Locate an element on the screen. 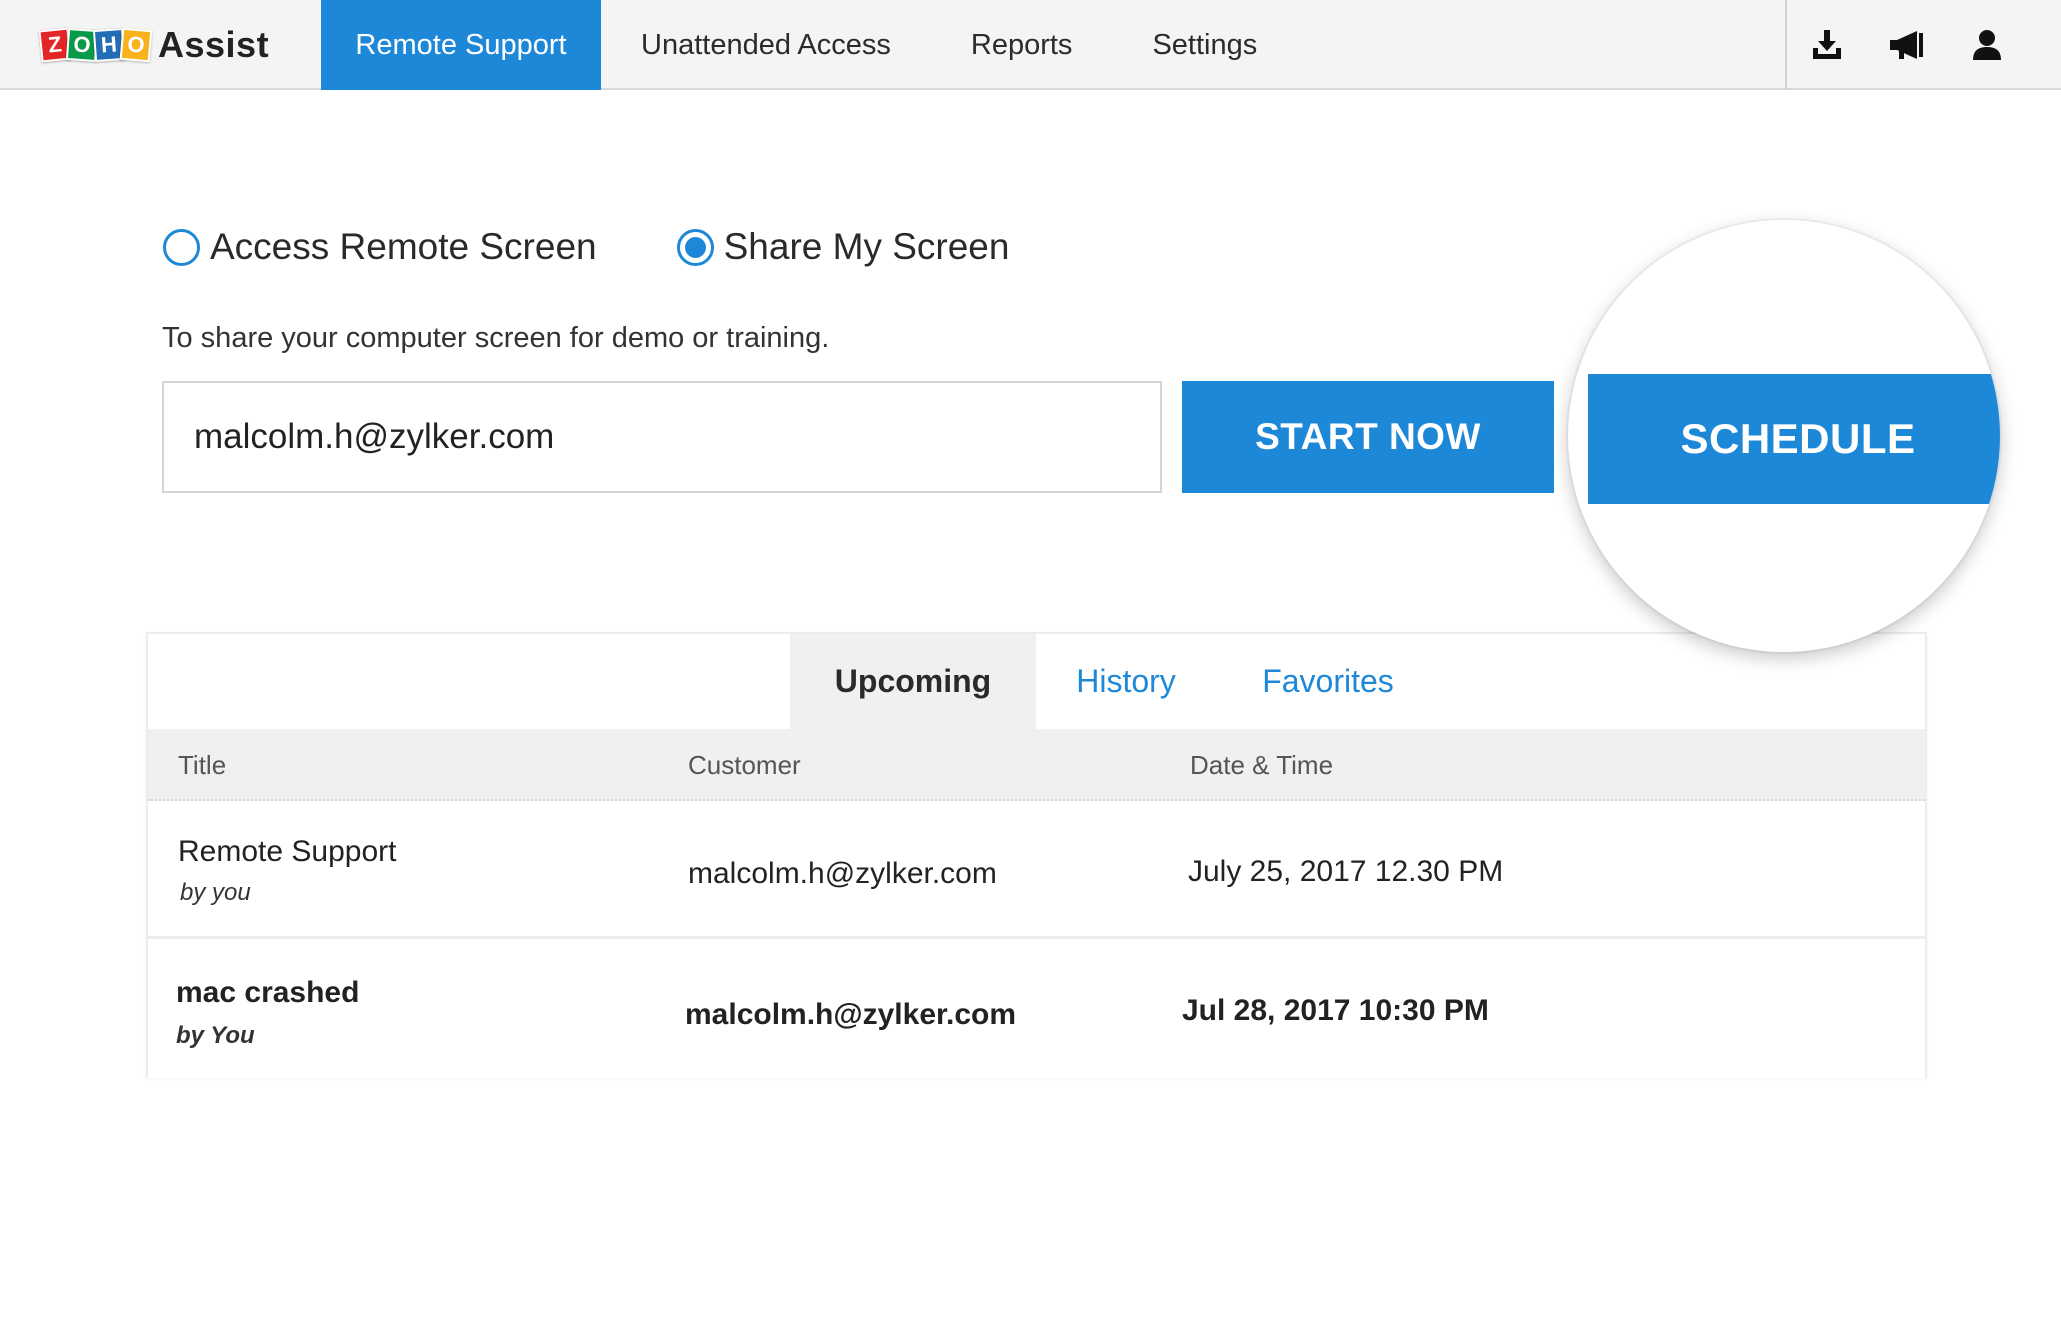  session-owner: by You is located at coordinates (215, 1035).